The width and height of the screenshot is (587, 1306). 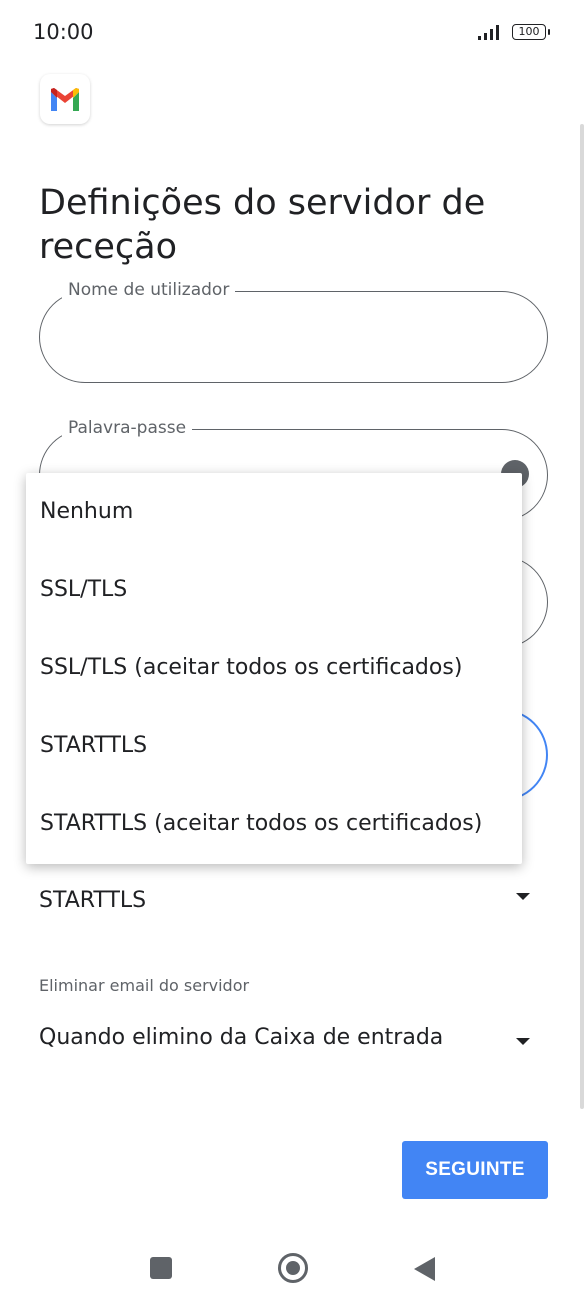 I want to click on status-time: 10:00, so click(x=63, y=32).